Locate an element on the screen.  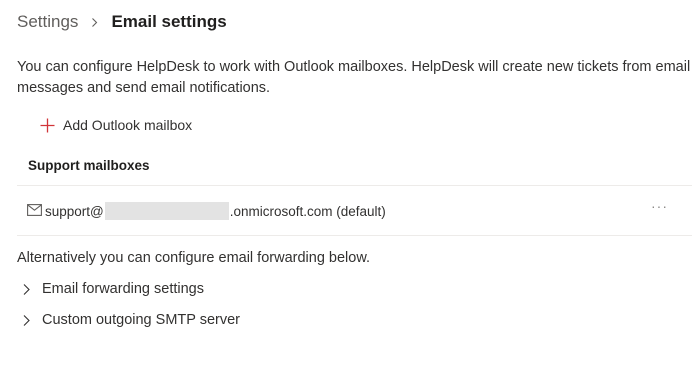
plus-icon is located at coordinates (47, 125).